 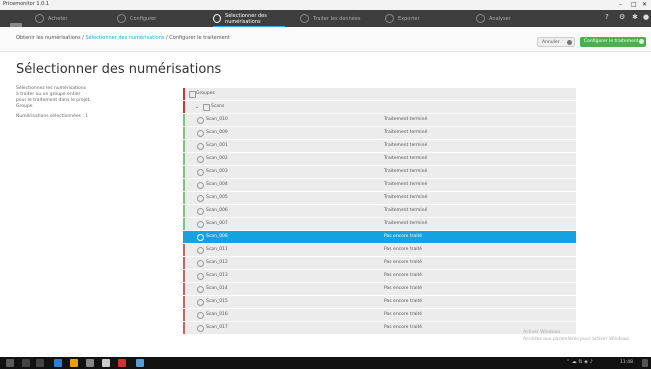 I want to click on step-label: Analyser, so click(x=500, y=18).